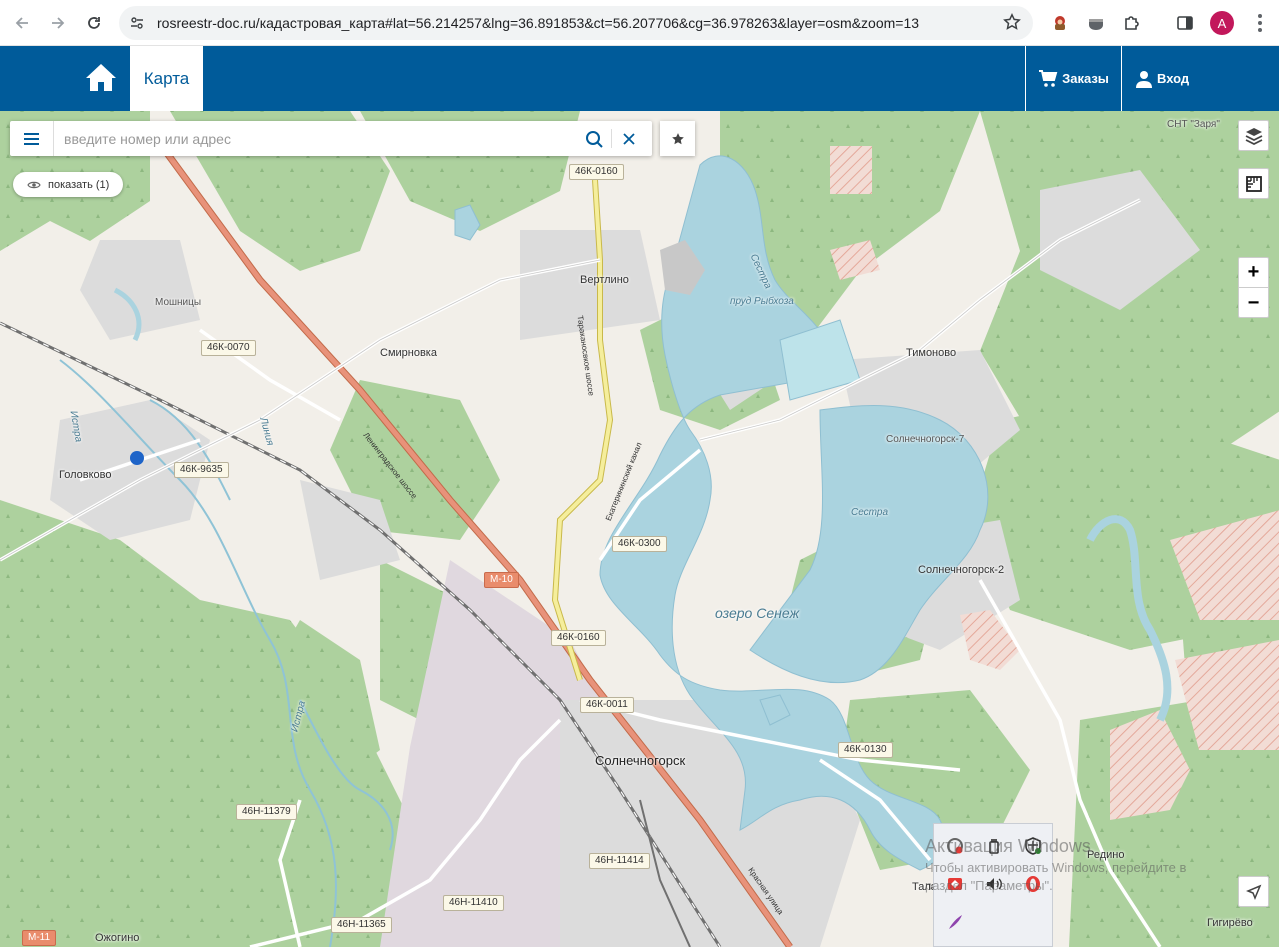 This screenshot has width=1279, height=947. I want to click on label-vertlino: Вертлино, so click(604, 280).